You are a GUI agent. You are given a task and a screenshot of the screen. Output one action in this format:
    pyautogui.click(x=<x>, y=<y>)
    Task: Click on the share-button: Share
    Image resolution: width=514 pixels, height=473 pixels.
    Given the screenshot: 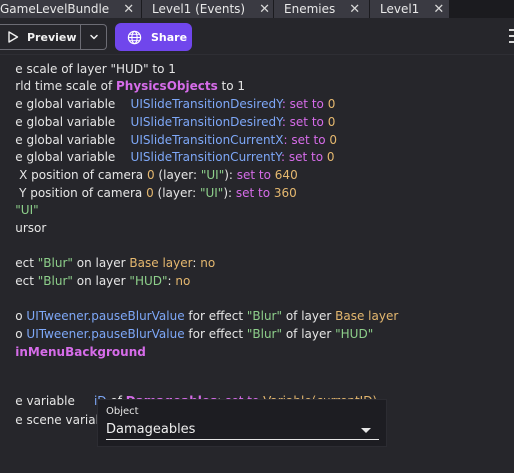 What is the action you would take?
    pyautogui.click(x=153, y=37)
    